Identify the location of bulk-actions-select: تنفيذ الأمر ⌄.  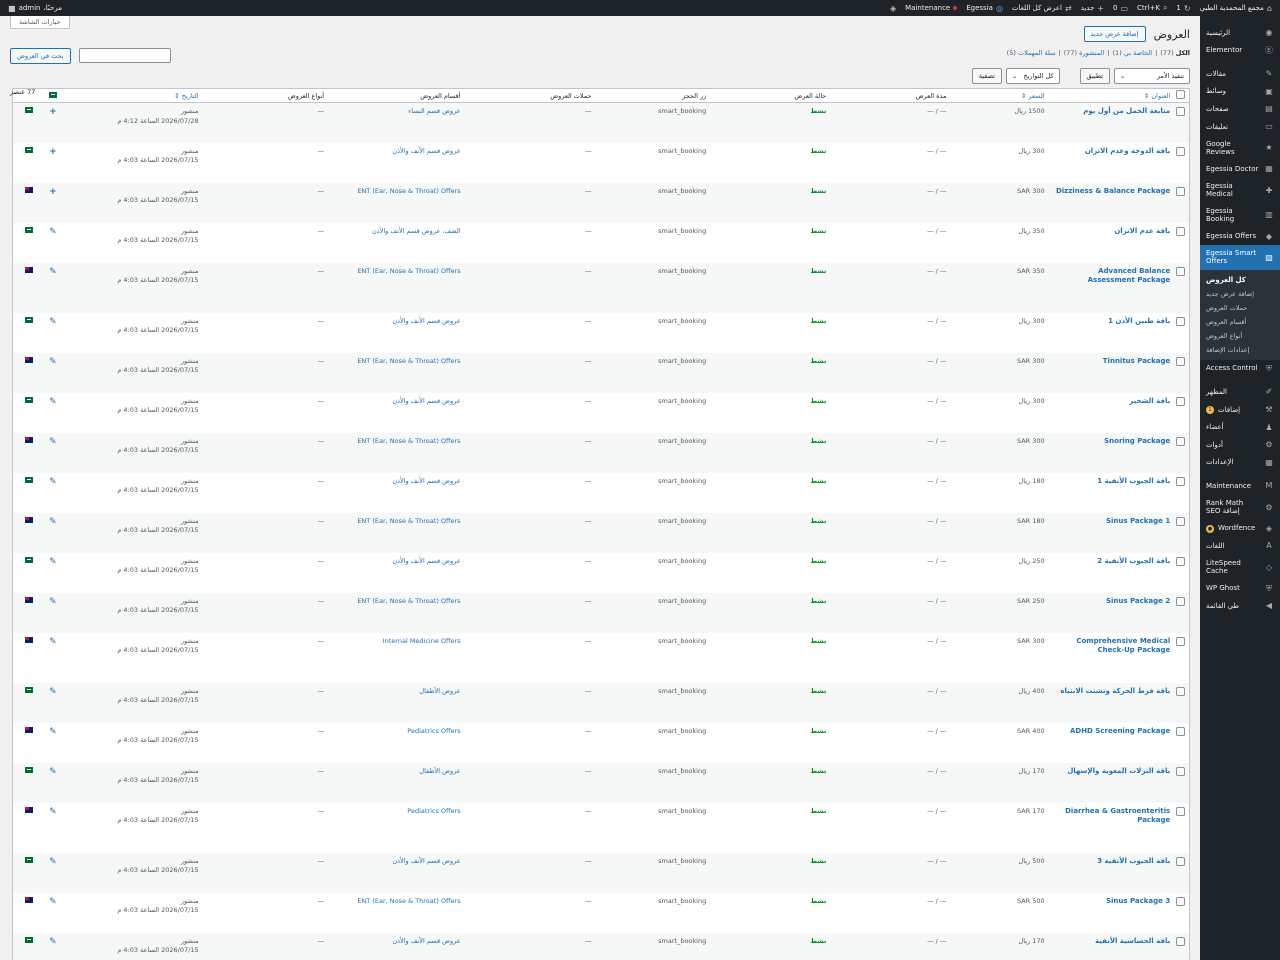
(1152, 76).